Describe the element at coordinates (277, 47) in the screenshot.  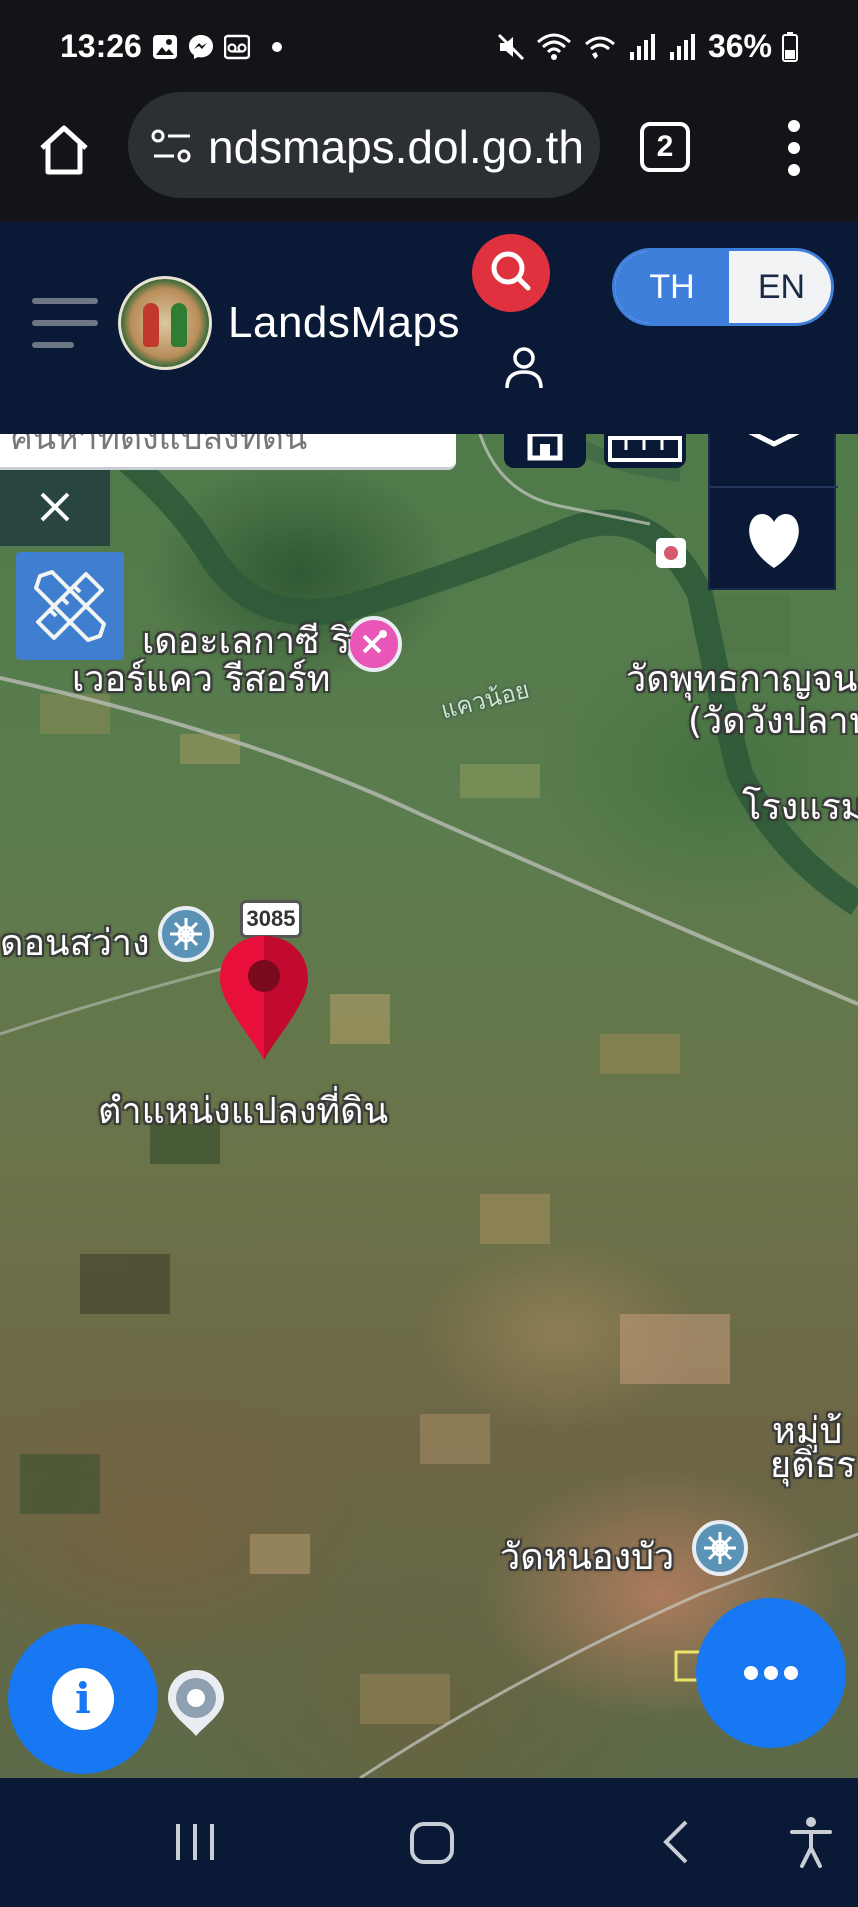
I see `notification-dot` at that location.